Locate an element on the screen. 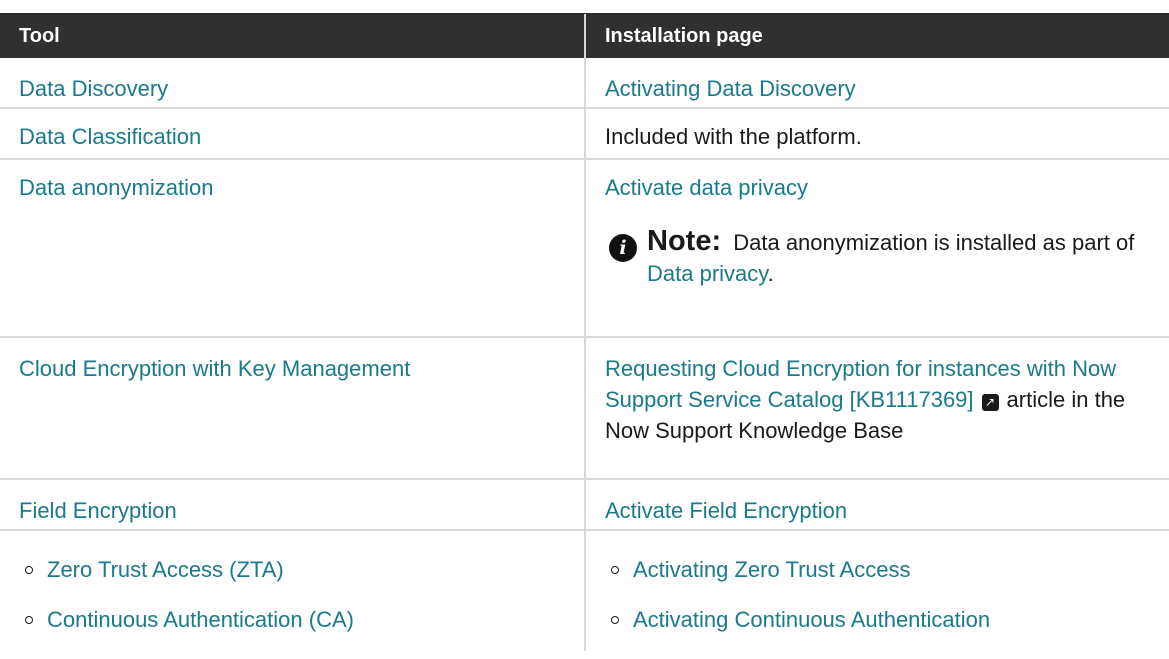 The width and height of the screenshot is (1169, 659). list-item: Continuous Authentication (CA) is located at coordinates (292, 619).